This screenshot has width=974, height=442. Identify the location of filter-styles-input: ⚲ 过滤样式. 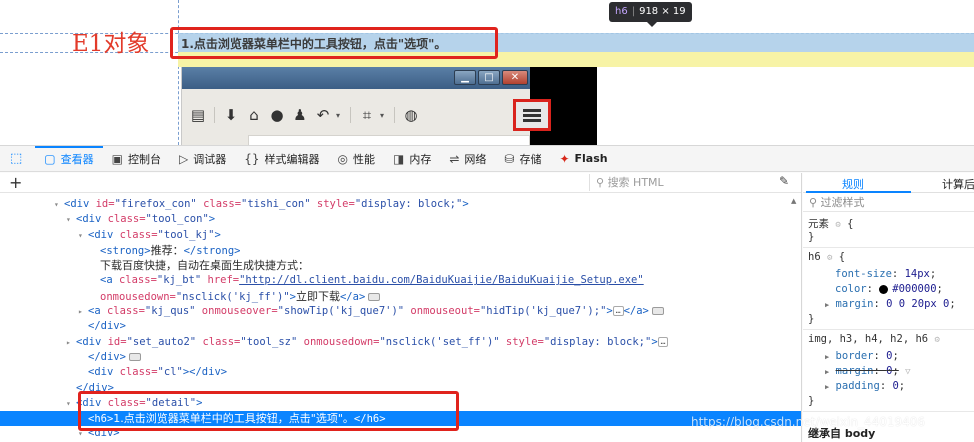
(888, 202).